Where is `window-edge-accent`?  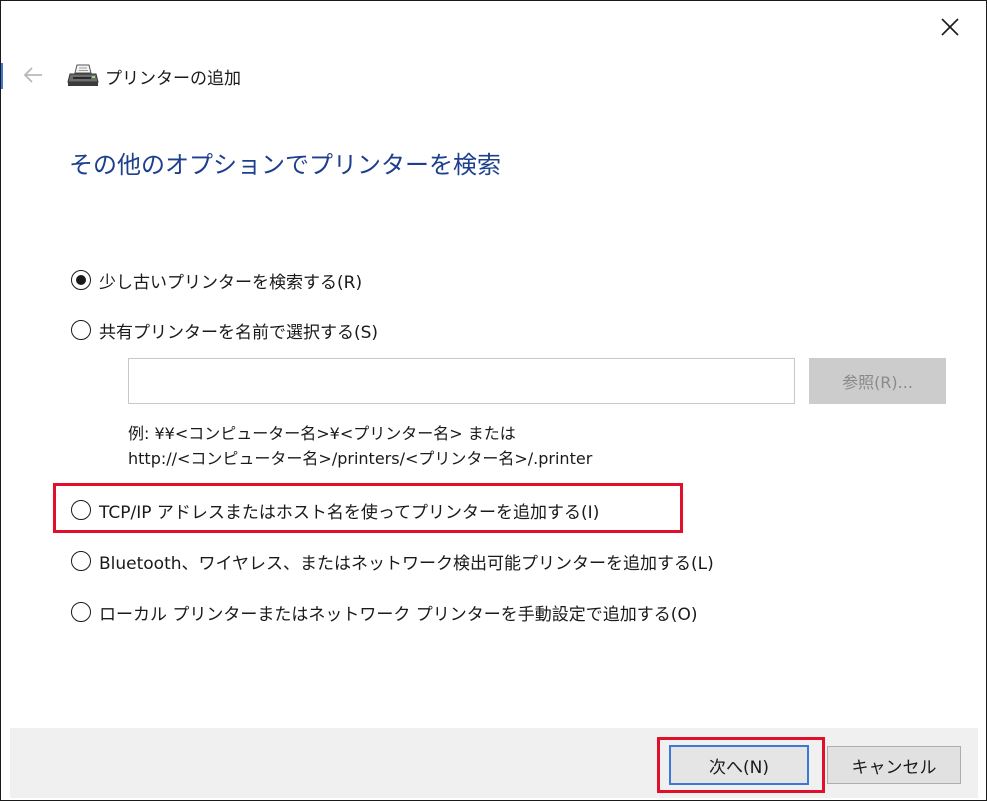
window-edge-accent is located at coordinates (2, 76).